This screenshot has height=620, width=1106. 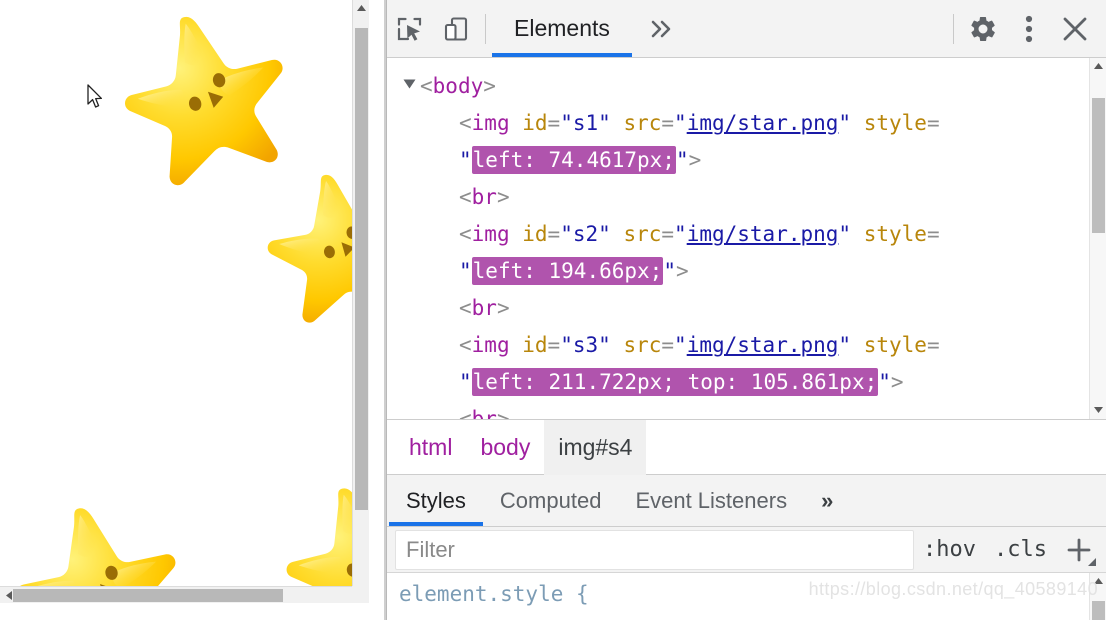 I want to click on element-style-rule: element.style {, so click(x=746, y=592).